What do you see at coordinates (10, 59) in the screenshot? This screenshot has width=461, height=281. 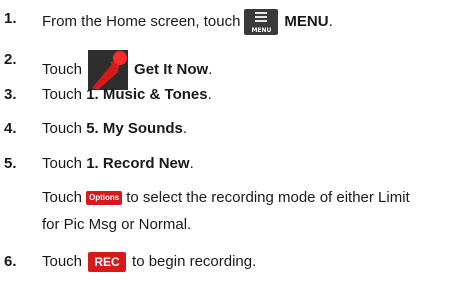 I see `step-number: 2.` at bounding box center [10, 59].